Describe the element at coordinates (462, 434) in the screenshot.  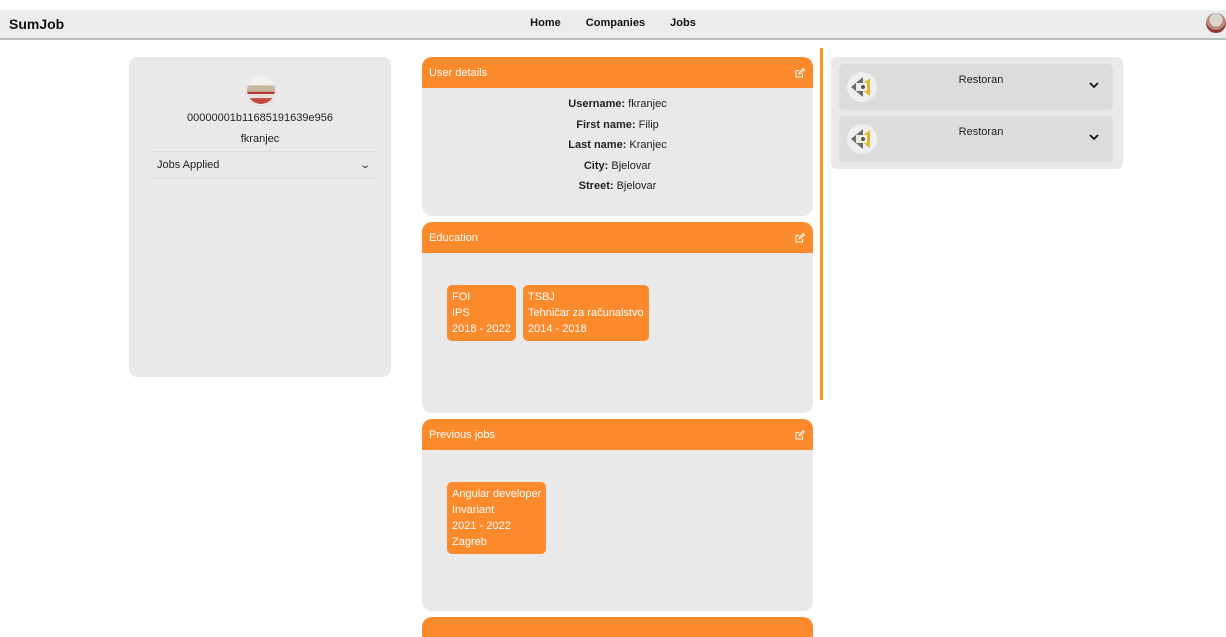
I see `previous-jobs-title: Previous jobs` at that location.